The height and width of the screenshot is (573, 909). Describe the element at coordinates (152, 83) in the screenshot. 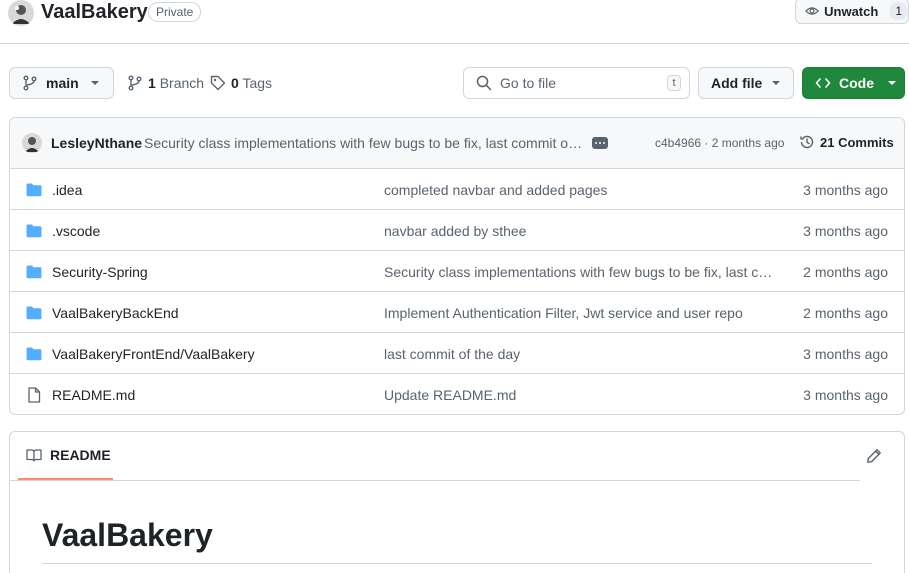

I see `branches-count: 1` at that location.